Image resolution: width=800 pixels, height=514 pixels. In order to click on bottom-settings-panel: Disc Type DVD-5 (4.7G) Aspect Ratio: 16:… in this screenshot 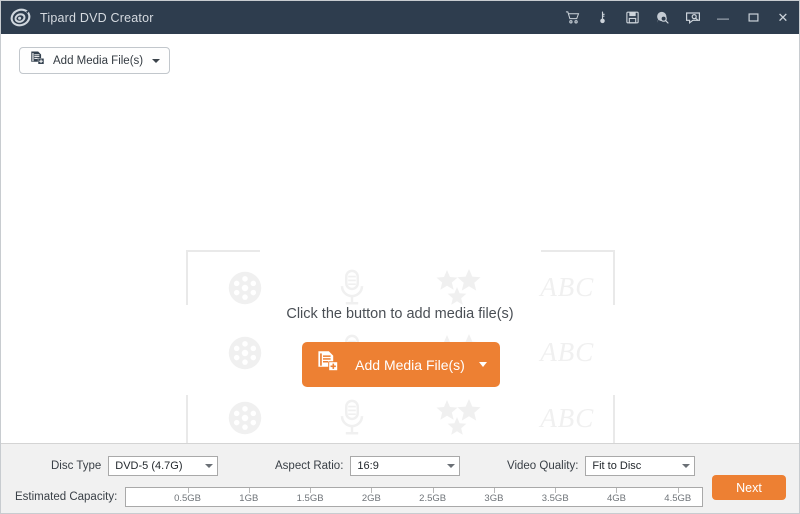, I will do `click(400, 478)`.